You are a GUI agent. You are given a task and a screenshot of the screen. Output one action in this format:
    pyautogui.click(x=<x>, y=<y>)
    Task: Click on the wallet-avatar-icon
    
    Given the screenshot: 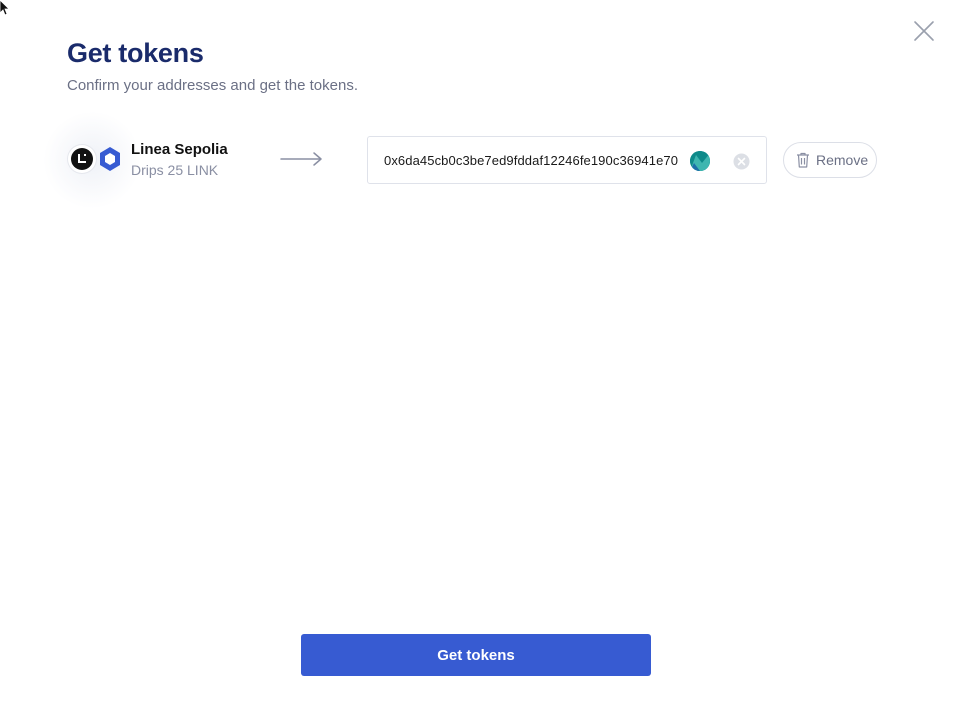 What is the action you would take?
    pyautogui.click(x=700, y=161)
    